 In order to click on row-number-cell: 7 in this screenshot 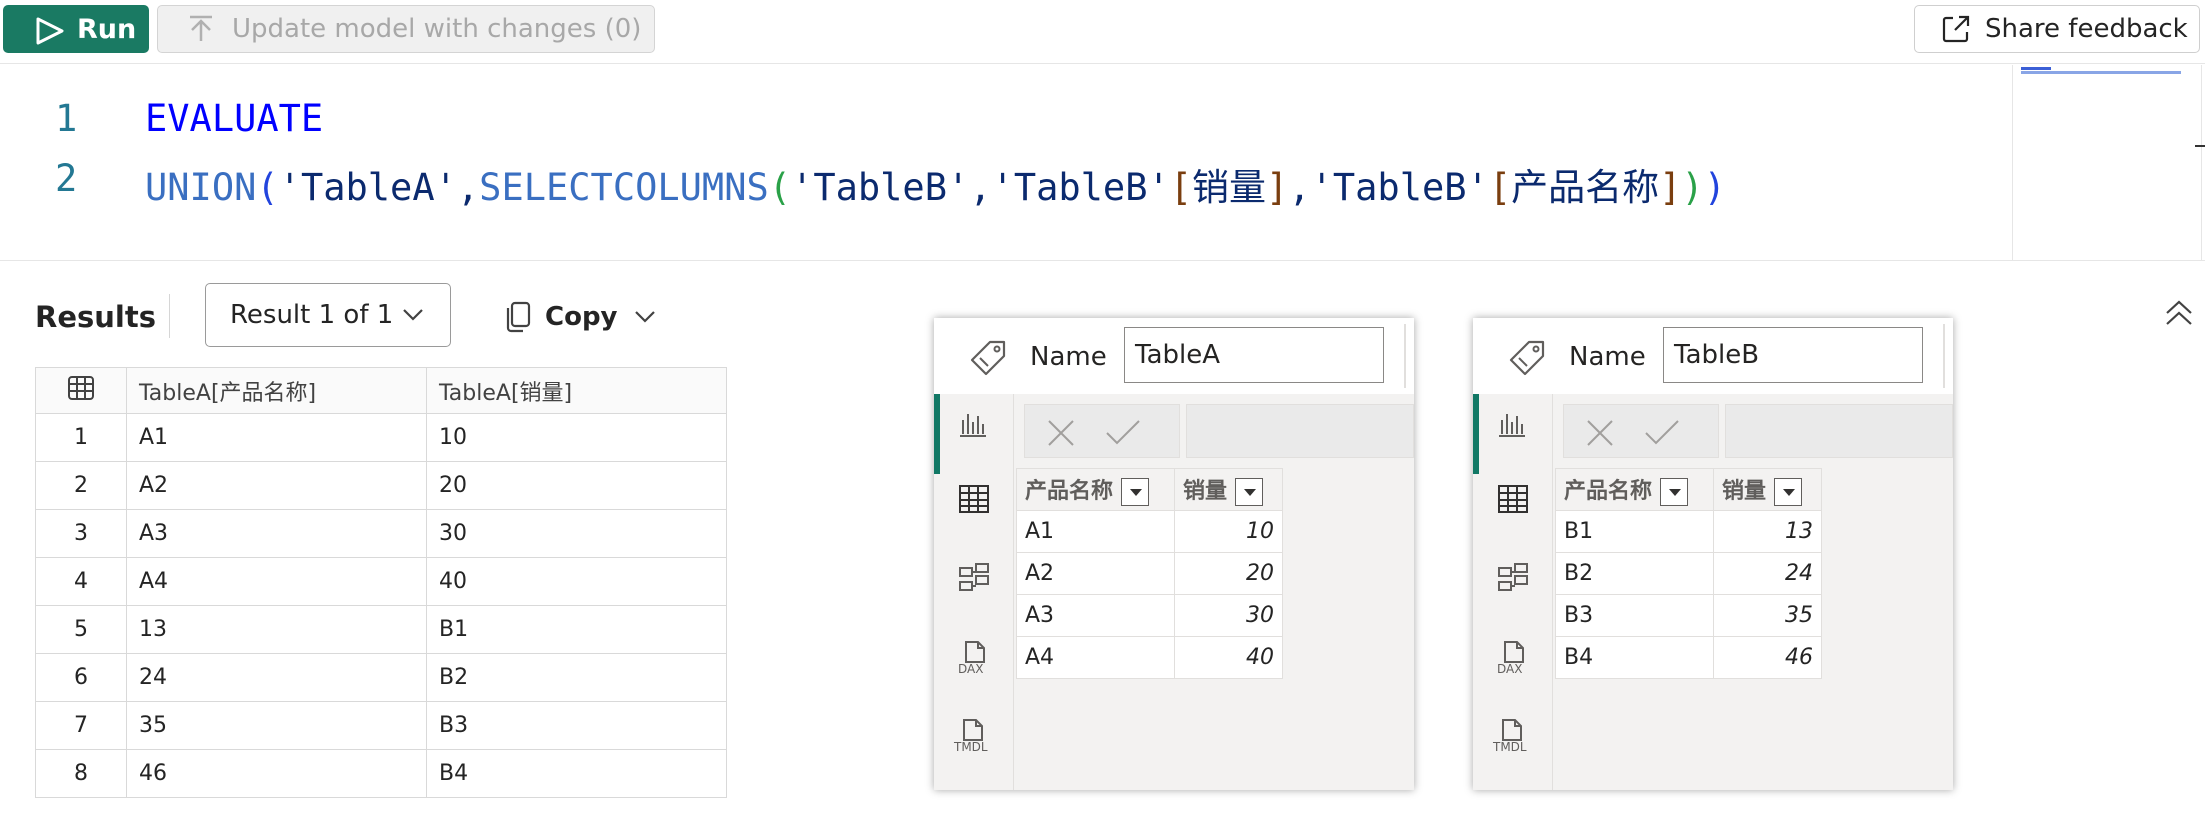, I will do `click(81, 725)`.